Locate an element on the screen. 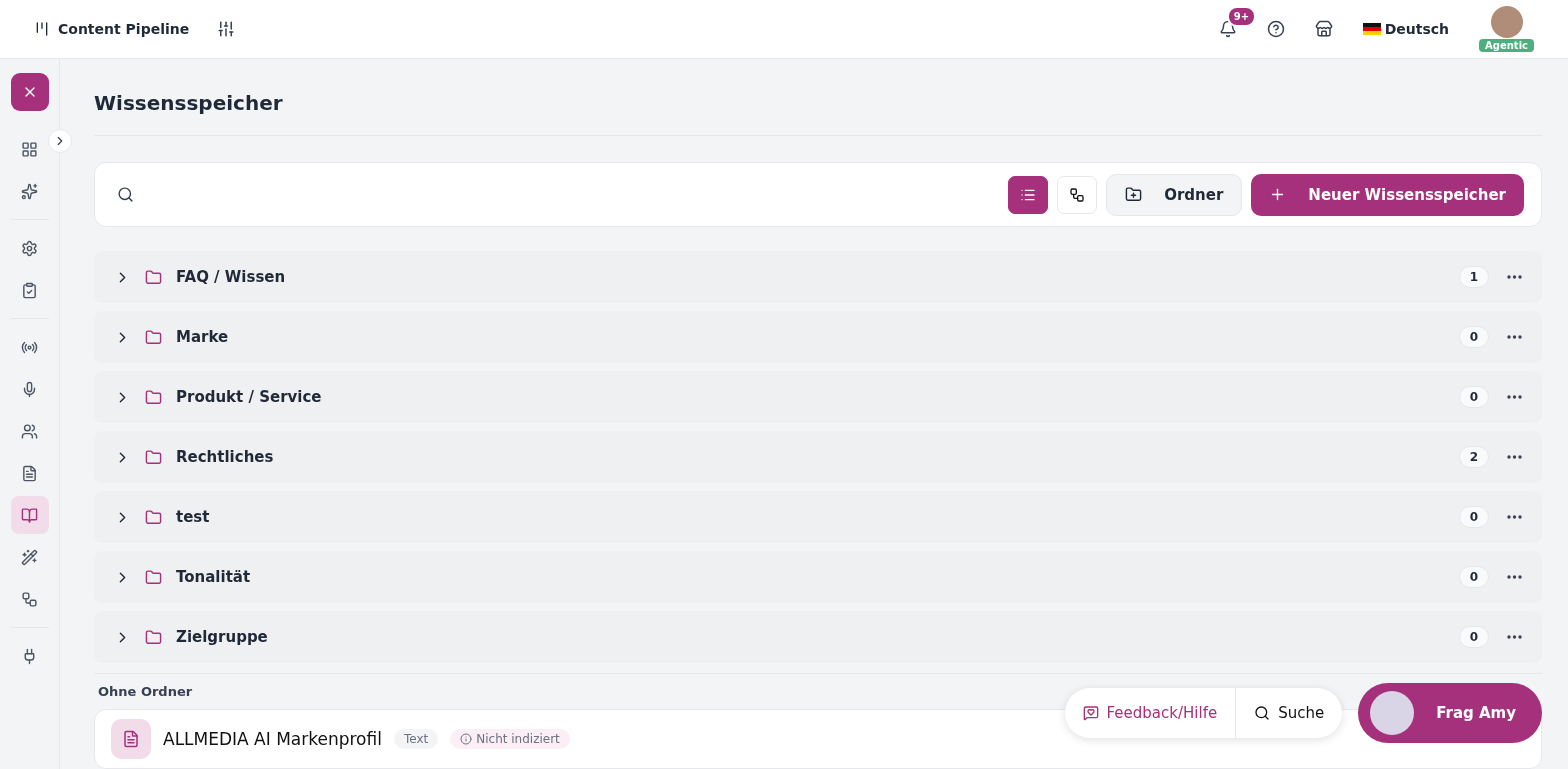  folder-name: Produkt / Service is located at coordinates (249, 397).